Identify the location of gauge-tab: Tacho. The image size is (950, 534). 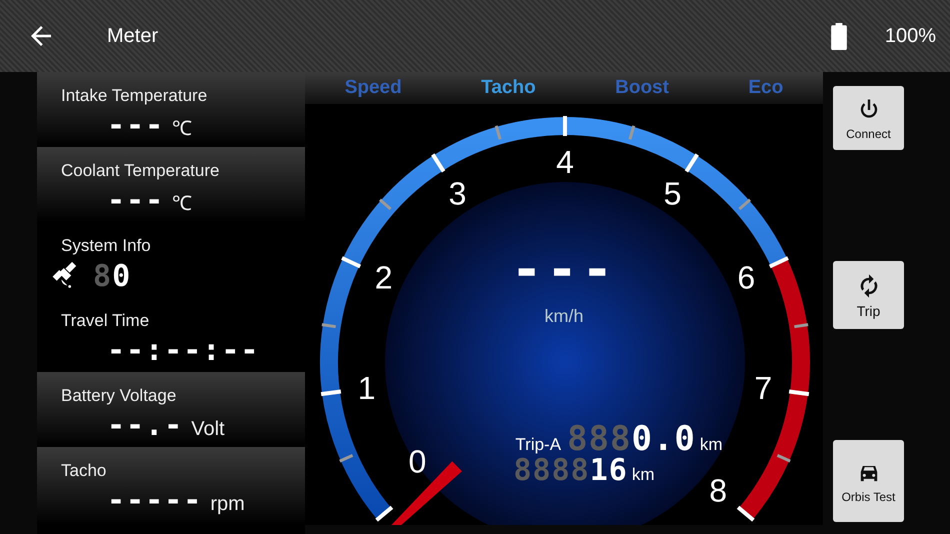
(508, 88).